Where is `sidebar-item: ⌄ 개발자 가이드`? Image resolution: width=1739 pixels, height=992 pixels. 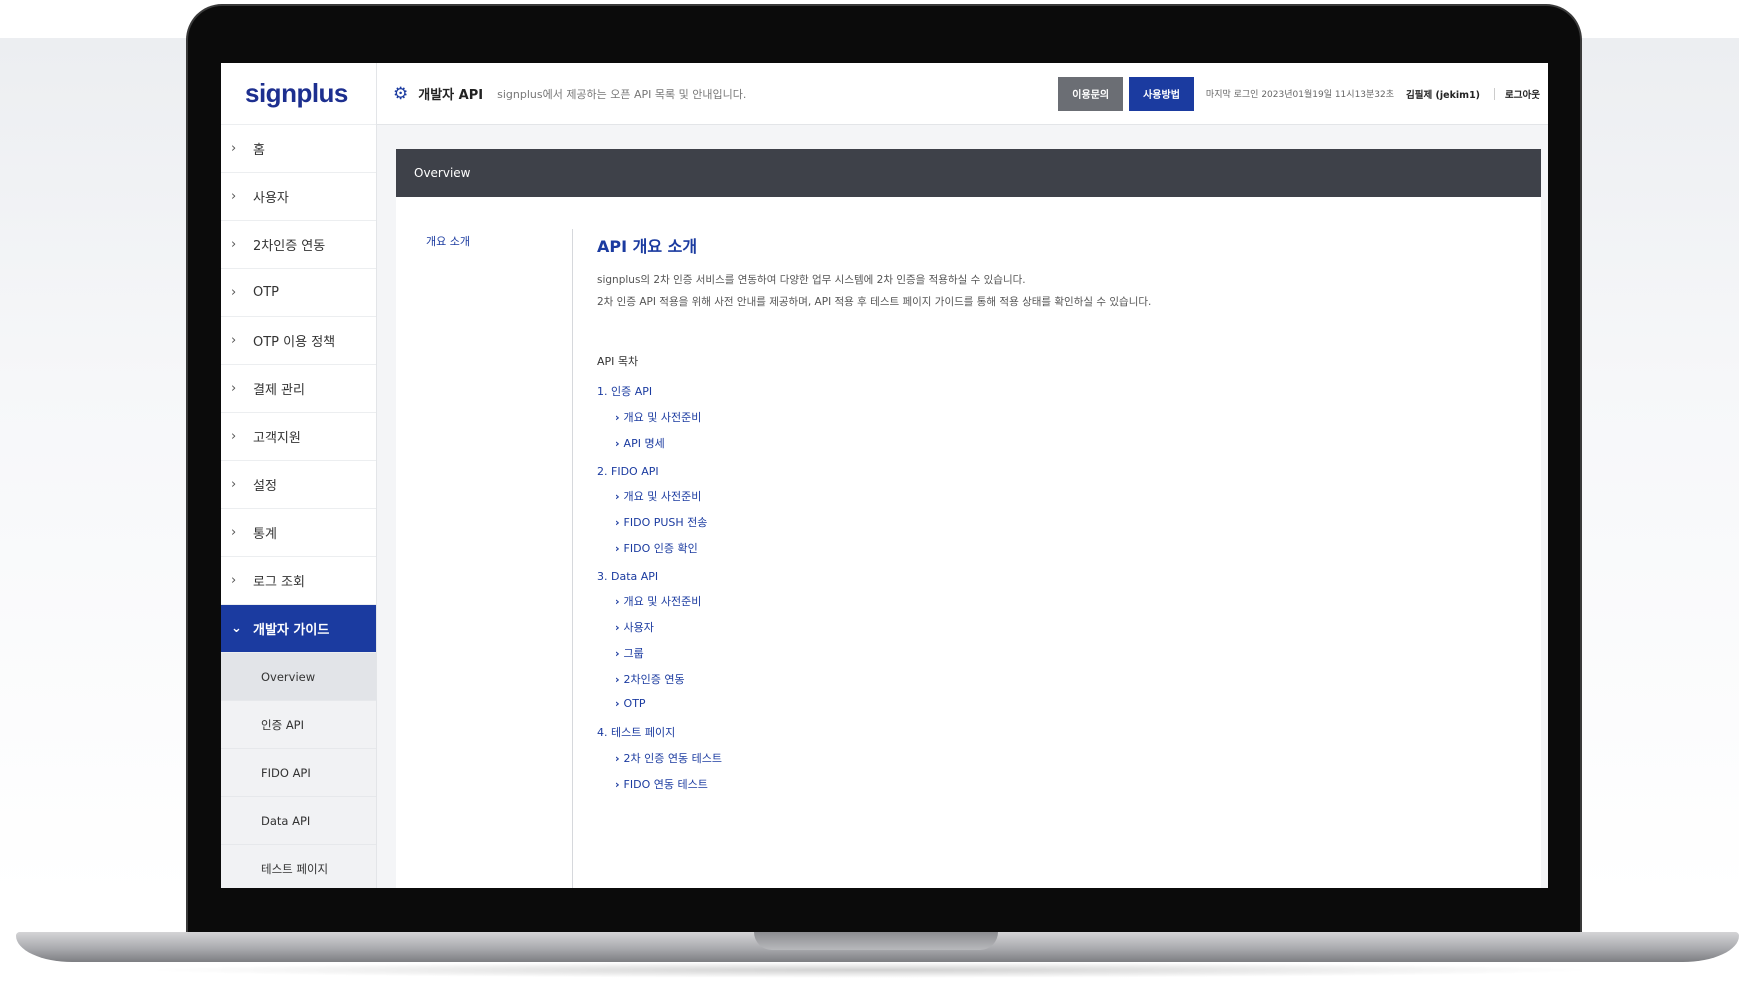 sidebar-item: ⌄ 개발자 가이드 is located at coordinates (298, 629).